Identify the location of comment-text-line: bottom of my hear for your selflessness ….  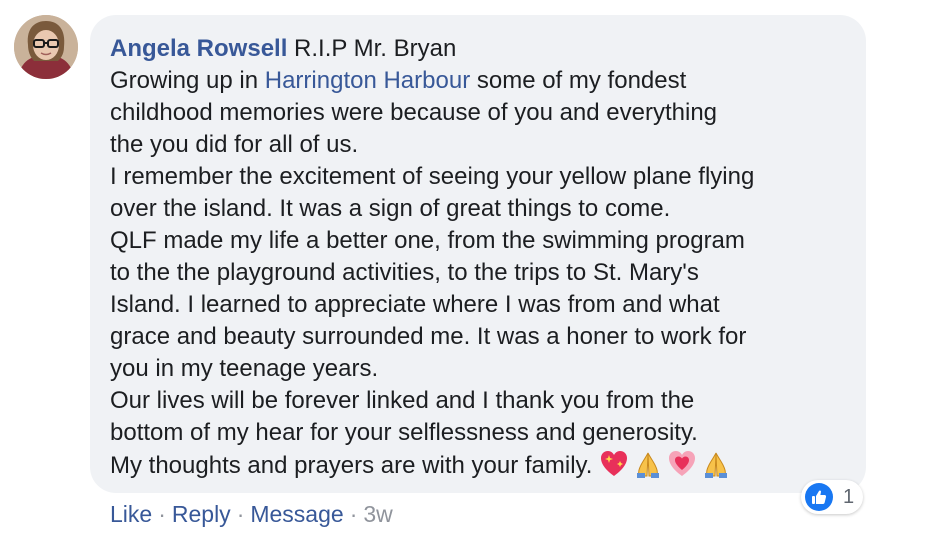
(404, 432).